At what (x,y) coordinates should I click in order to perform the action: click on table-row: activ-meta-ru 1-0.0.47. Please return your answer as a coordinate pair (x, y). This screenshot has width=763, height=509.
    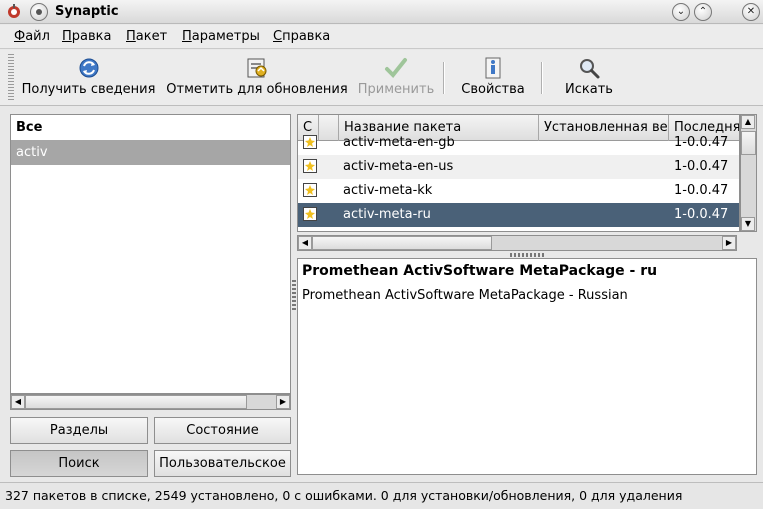
    Looking at the image, I should click on (518, 215).